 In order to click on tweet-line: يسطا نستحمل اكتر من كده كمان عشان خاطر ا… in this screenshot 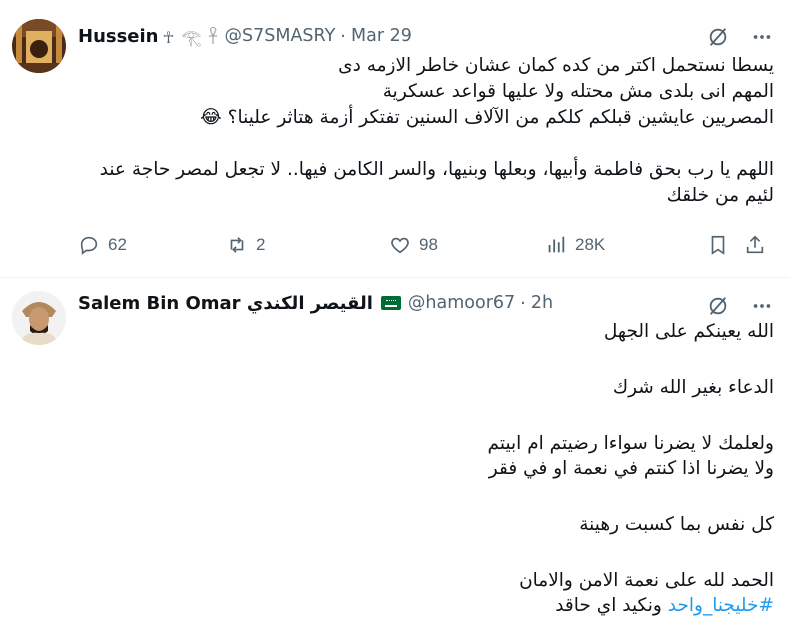, I will do `click(556, 65)`.